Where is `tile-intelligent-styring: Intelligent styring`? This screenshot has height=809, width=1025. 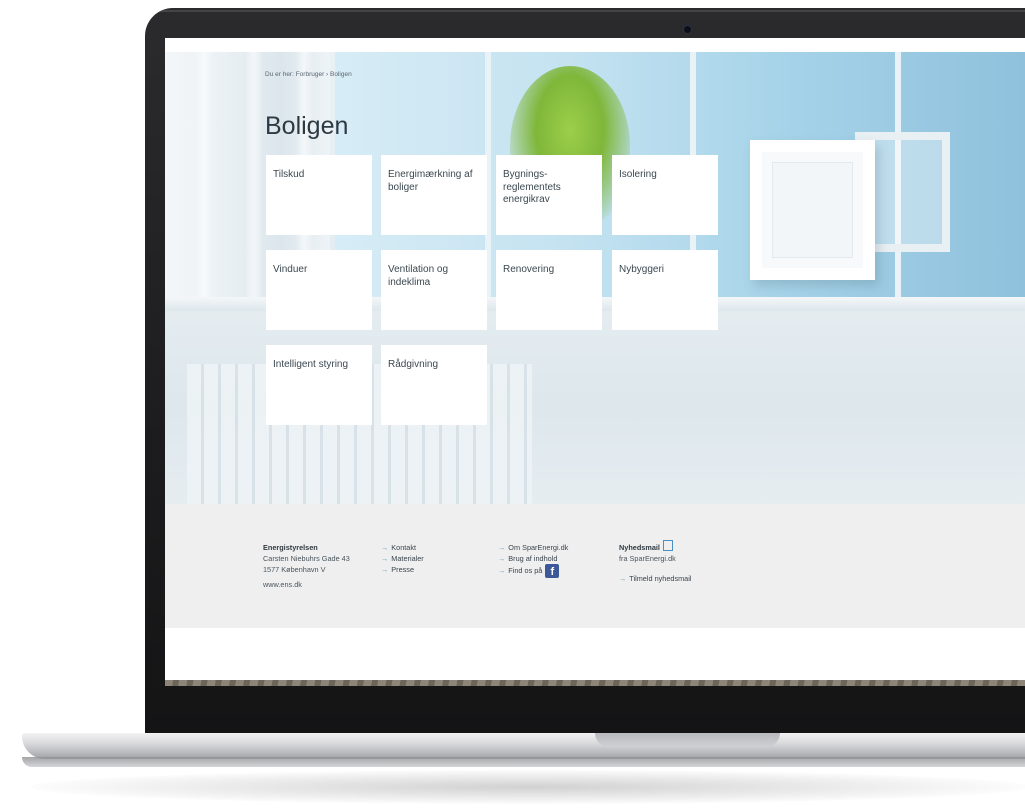
tile-intelligent-styring: Intelligent styring is located at coordinates (319, 385).